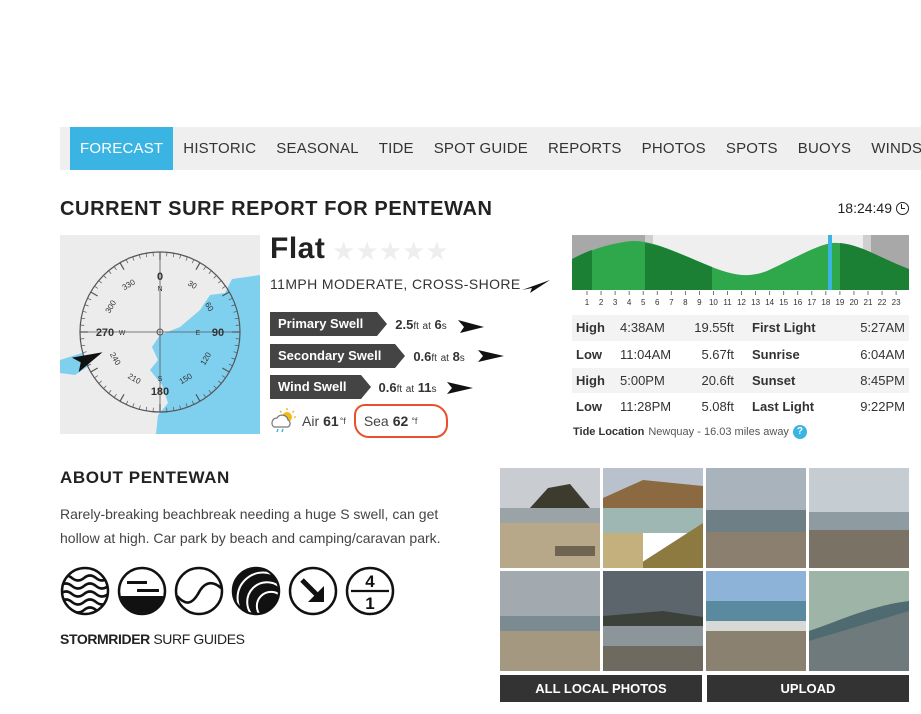  Describe the element at coordinates (671, 302) in the screenshot. I see `tide-hour-label: 7` at that location.